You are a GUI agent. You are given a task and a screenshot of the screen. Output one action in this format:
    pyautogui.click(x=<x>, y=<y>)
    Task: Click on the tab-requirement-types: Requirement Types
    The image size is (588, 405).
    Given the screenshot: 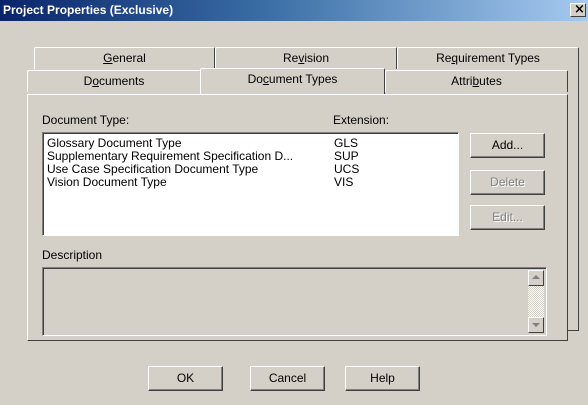 What is the action you would take?
    pyautogui.click(x=488, y=58)
    